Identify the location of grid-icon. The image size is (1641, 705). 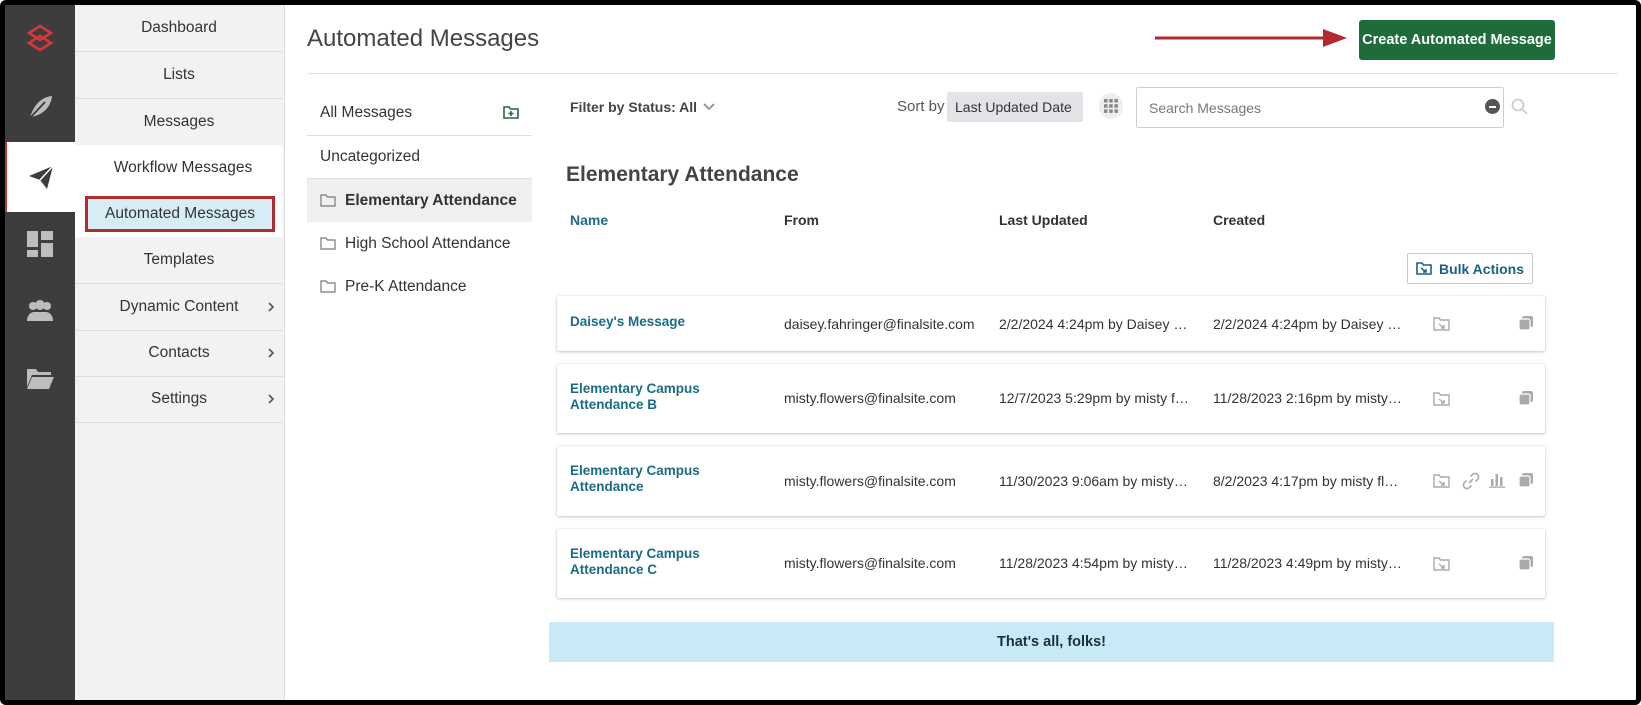
(1111, 106).